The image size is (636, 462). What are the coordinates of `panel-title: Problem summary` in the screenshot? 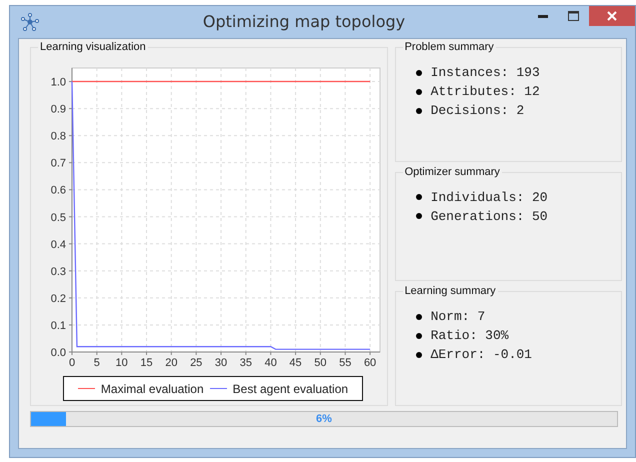 It's located at (449, 47).